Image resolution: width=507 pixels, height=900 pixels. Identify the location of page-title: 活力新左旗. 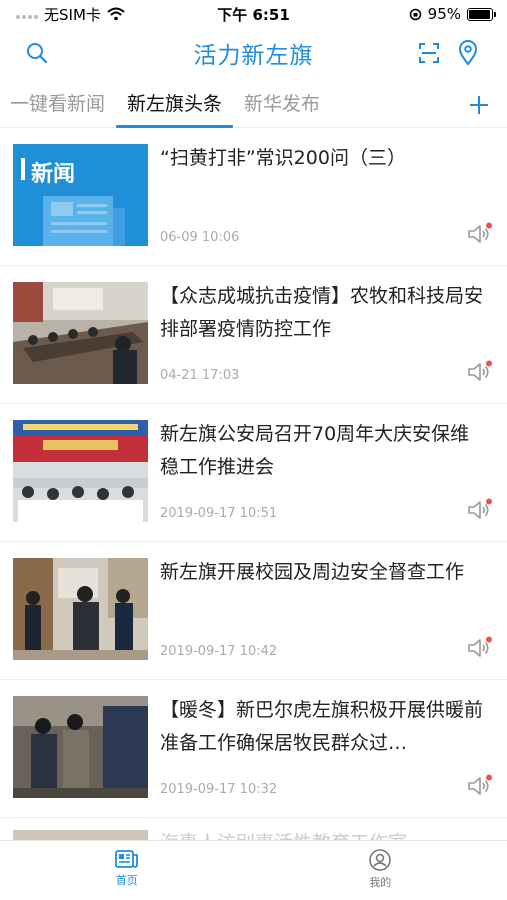
(253, 56).